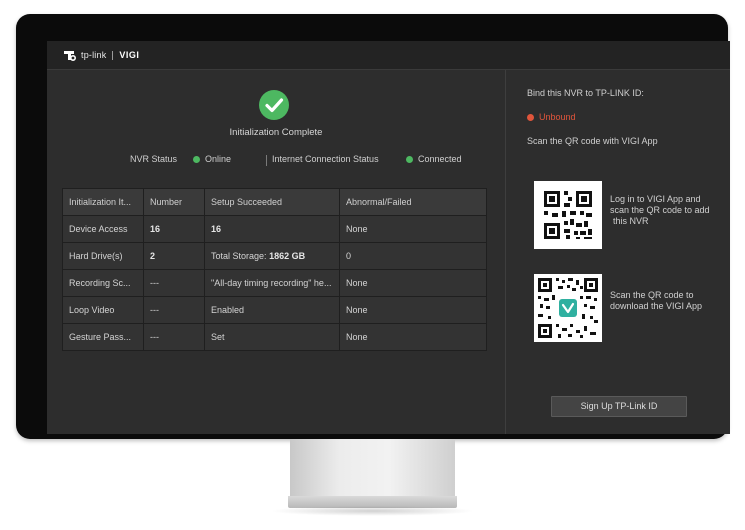 The height and width of the screenshot is (530, 745). Describe the element at coordinates (619, 406) in the screenshot. I see `sign-up-tp-link-id-button: Sign Up TP-Link ID` at that location.